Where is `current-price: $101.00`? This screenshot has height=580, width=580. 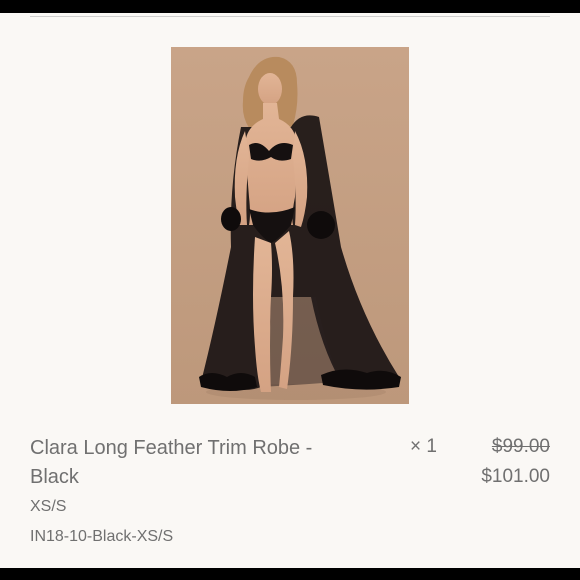 current-price: $101.00 is located at coordinates (515, 476).